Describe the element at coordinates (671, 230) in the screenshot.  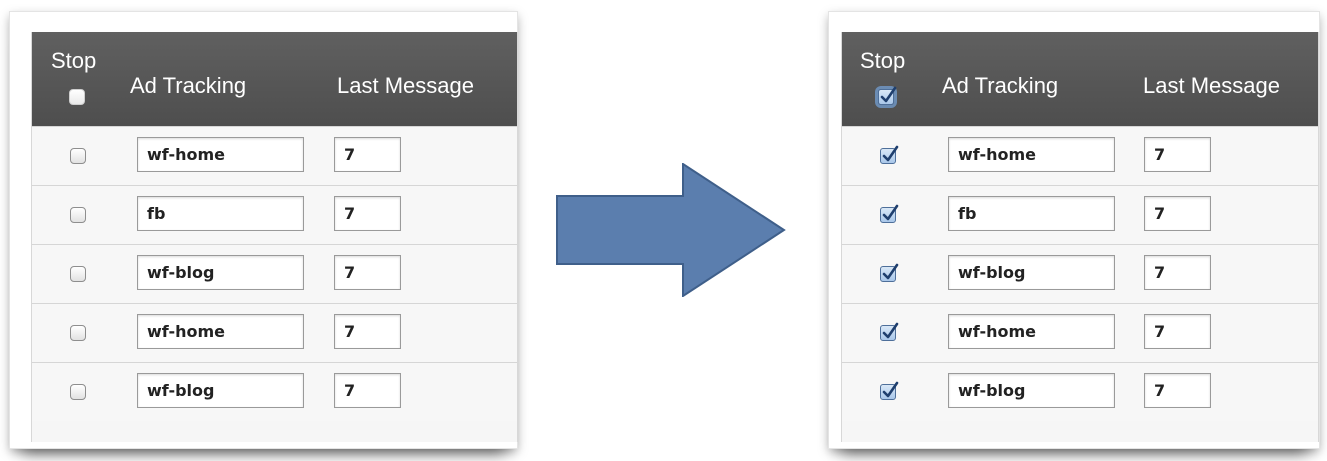
I see `right-arrow-icon` at that location.